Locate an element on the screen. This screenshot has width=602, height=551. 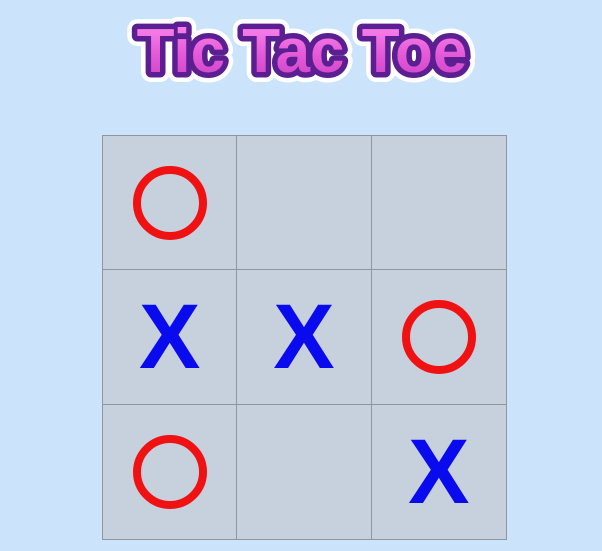
board-cell-r2-c2: X is located at coordinates (304, 337).